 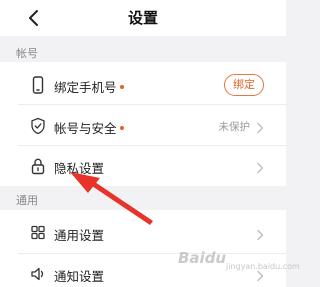 I want to click on account-security-row: 帐号与安全 未保护, so click(x=143, y=126).